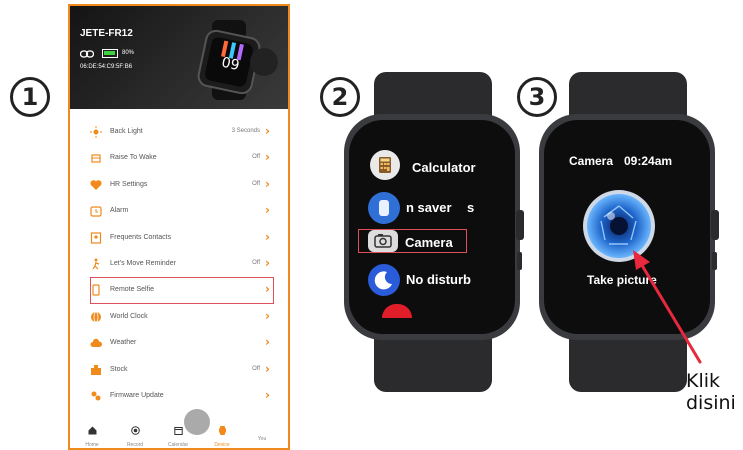 The height and width of the screenshot is (450, 743). I want to click on cloud-icon, so click(96, 343).